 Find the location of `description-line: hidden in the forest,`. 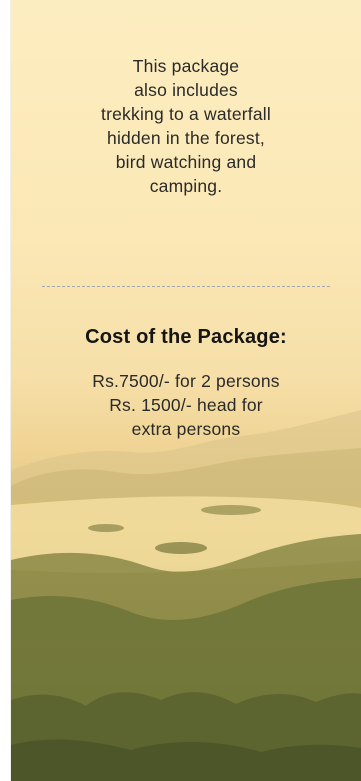

description-line: hidden in the forest, is located at coordinates (186, 138).